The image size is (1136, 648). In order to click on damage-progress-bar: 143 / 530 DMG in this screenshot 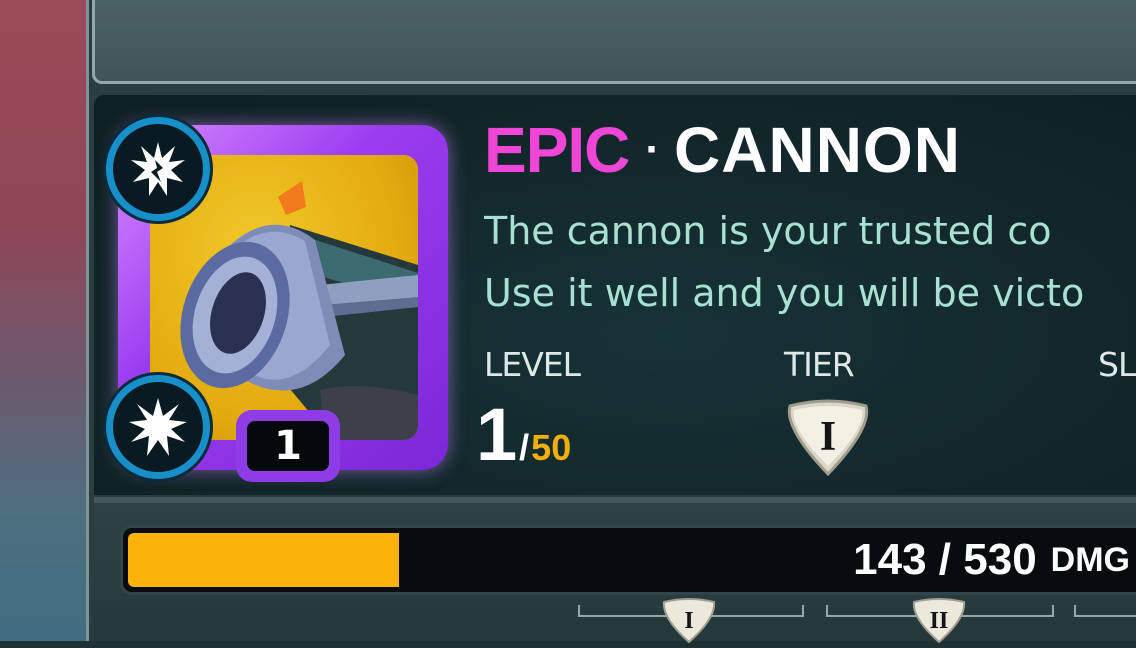, I will do `click(628, 560)`.